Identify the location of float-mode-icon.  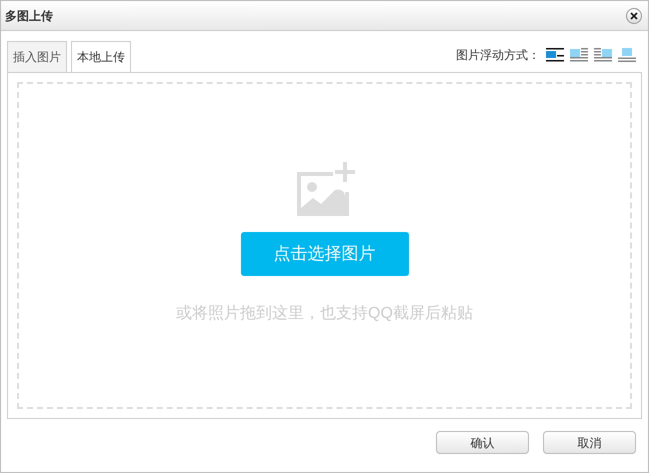
(555, 55).